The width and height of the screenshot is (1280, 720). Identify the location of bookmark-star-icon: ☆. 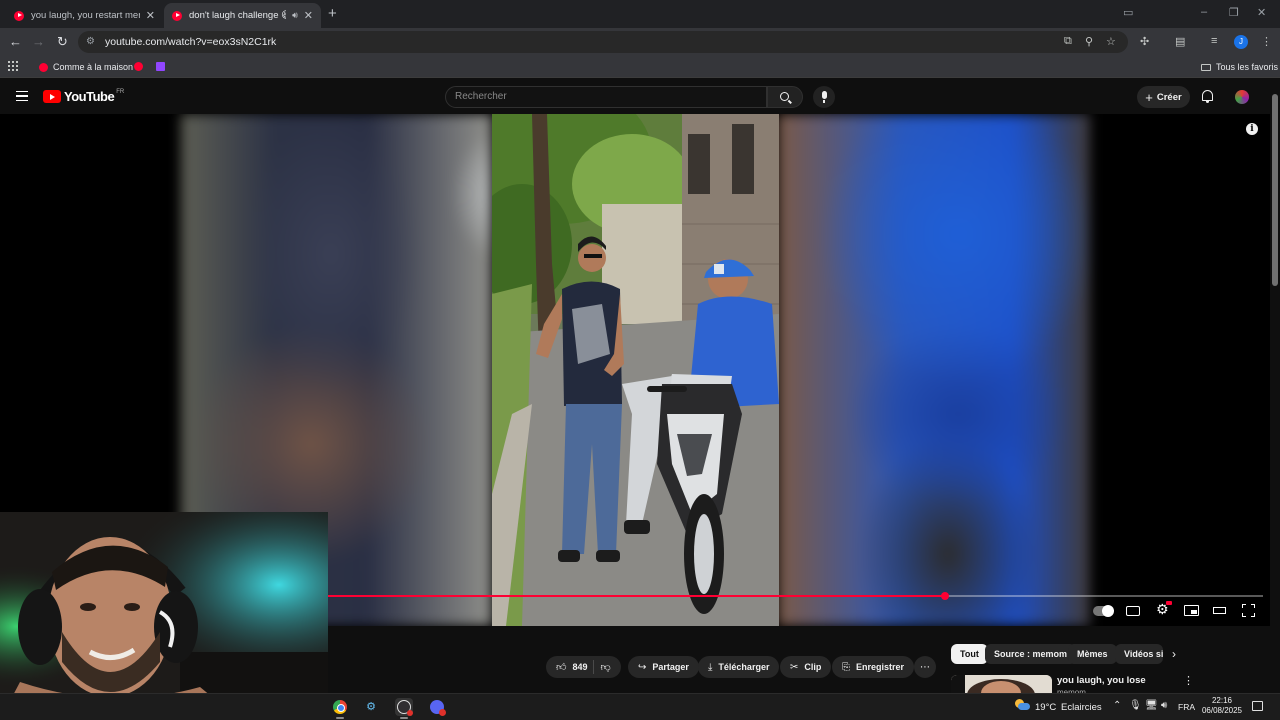
(1111, 41).